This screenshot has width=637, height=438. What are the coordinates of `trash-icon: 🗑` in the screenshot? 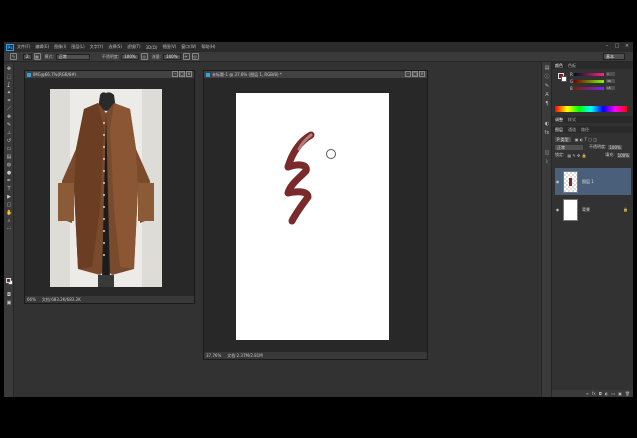 It's located at (627, 393).